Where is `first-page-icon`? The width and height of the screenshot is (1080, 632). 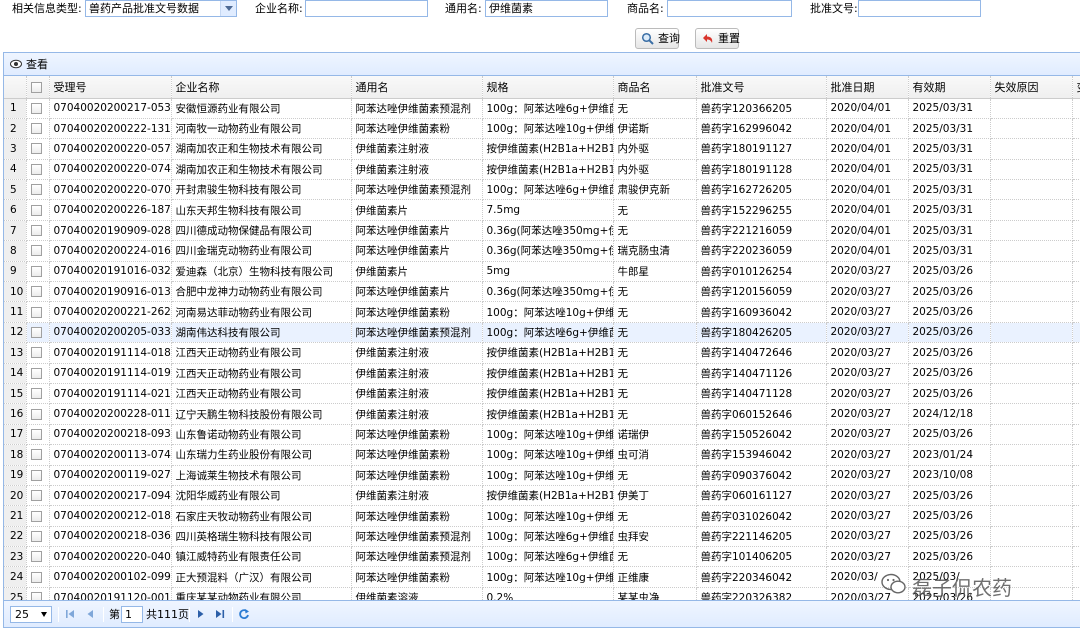 first-page-icon is located at coordinates (70, 614).